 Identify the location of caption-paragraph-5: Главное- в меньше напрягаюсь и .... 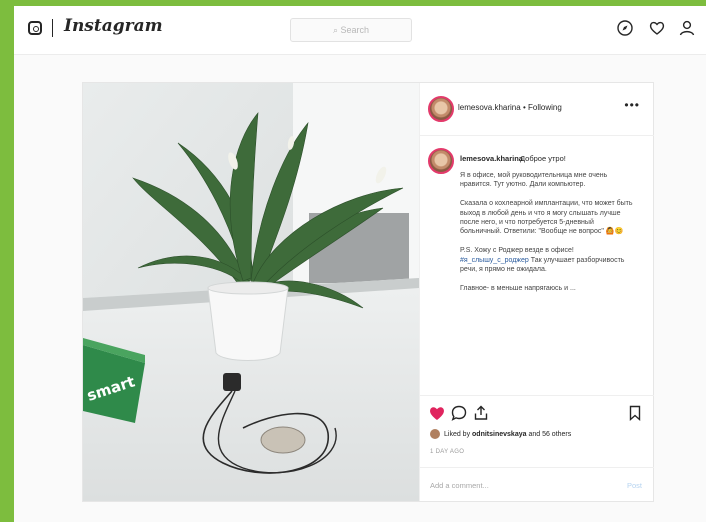
(518, 288).